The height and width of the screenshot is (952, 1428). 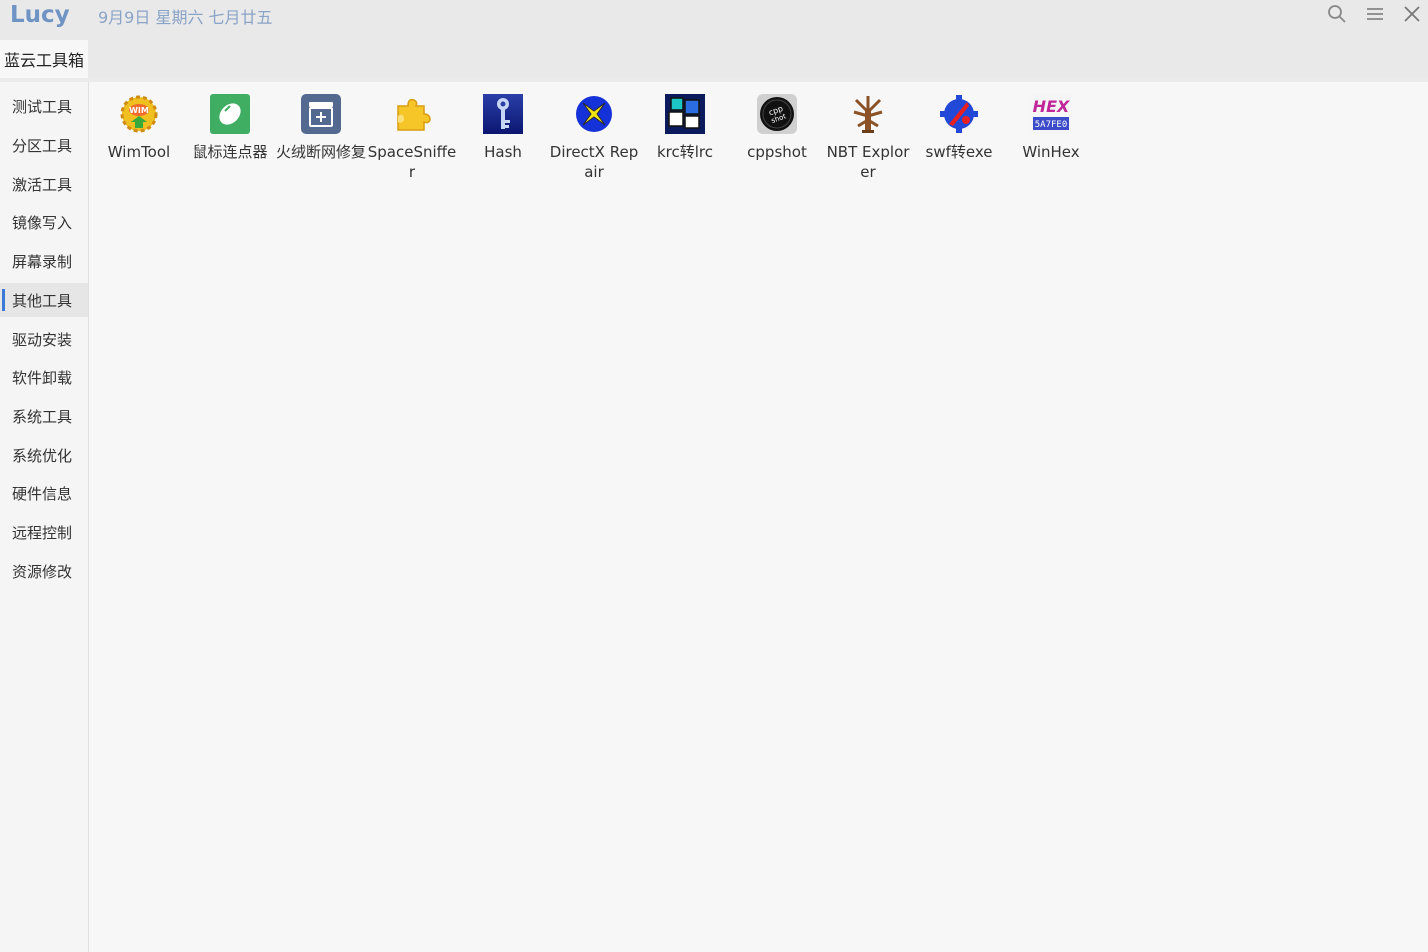 What do you see at coordinates (868, 114) in the screenshot?
I see `nbt-tree-icon` at bounding box center [868, 114].